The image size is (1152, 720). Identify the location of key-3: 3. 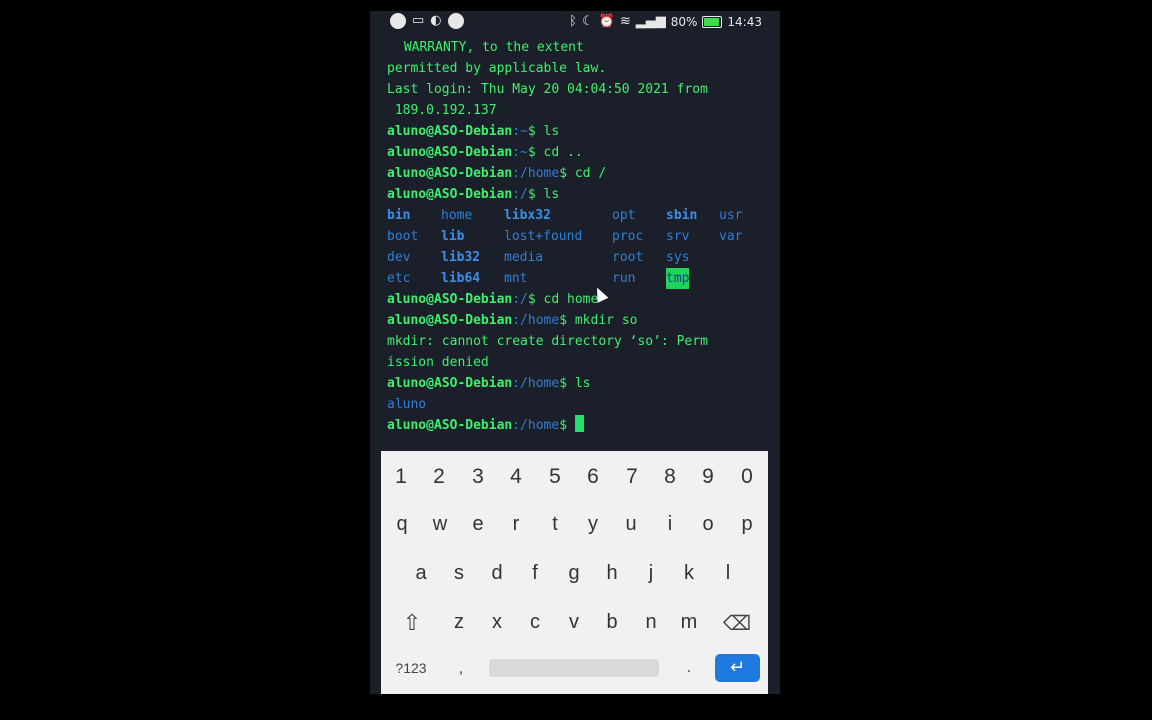
(478, 477).